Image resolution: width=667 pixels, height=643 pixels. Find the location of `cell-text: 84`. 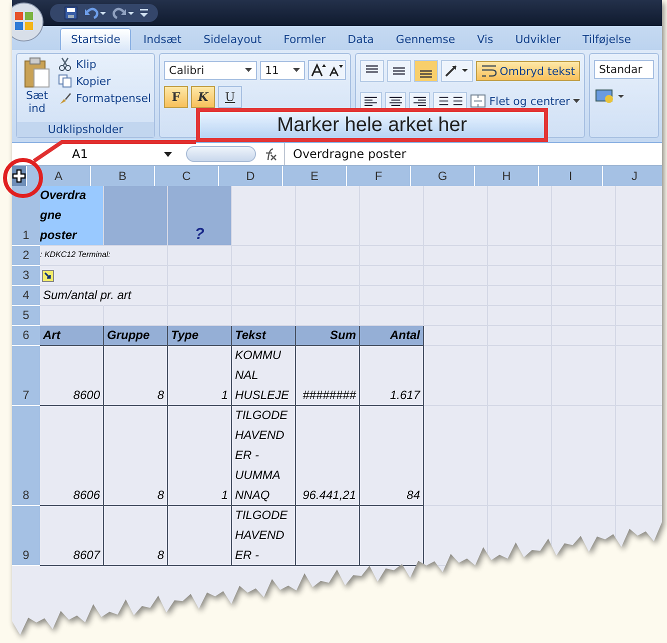

cell-text: 84 is located at coordinates (413, 495).